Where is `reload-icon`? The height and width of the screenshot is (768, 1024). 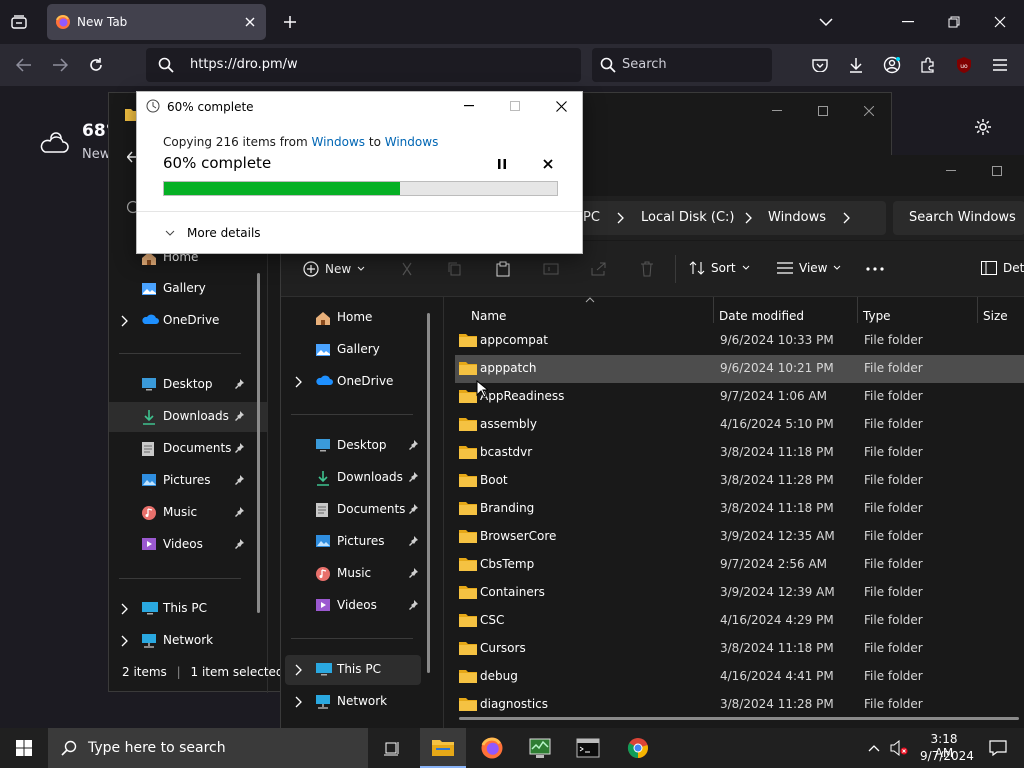 reload-icon is located at coordinates (96, 65).